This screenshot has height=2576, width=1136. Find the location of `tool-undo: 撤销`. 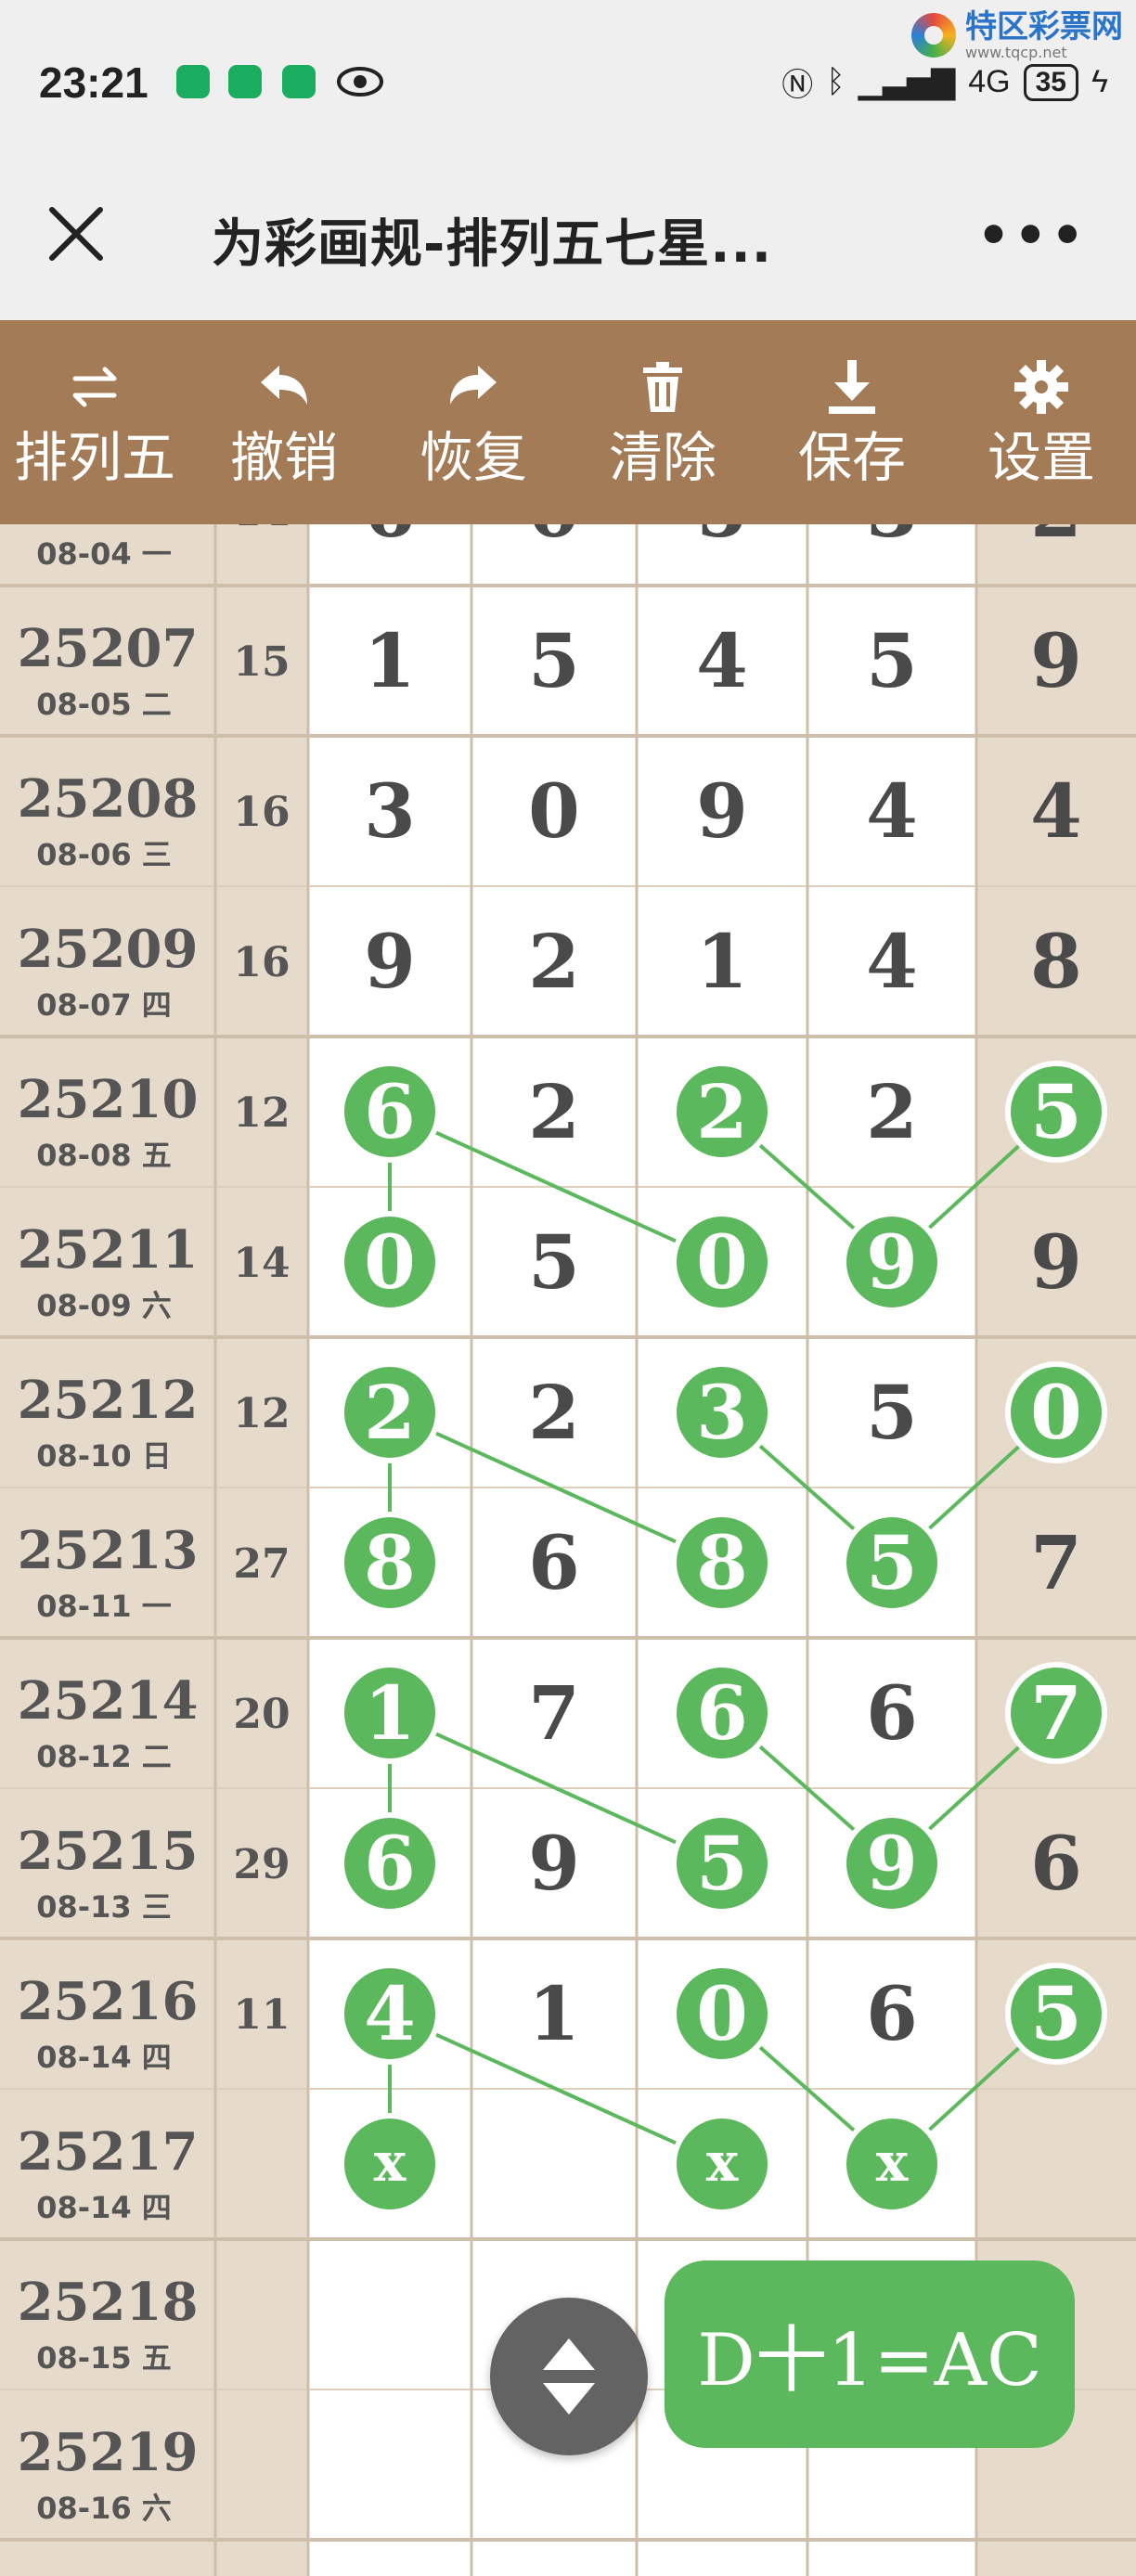

tool-undo: 撤销 is located at coordinates (284, 422).